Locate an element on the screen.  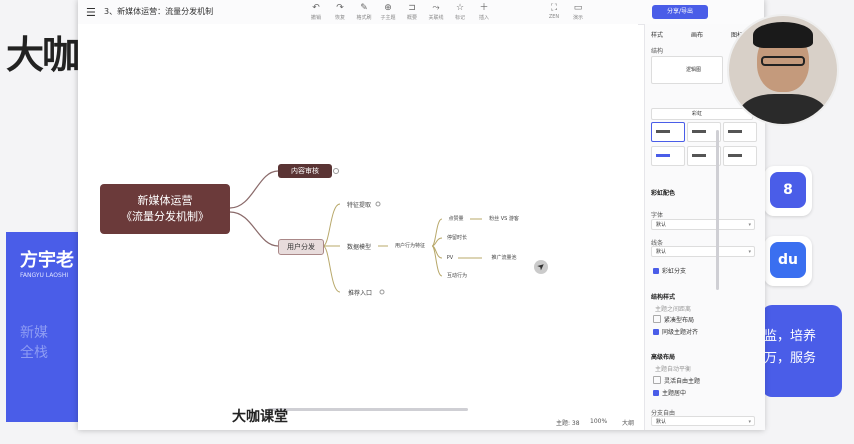
teacher-name: 方宇老 is located at coordinates (47, 260).